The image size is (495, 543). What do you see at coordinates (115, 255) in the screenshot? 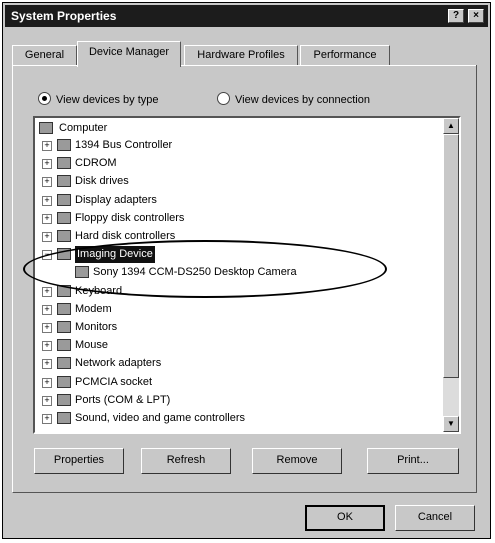
I see `tree-item-label: Imaging Device` at bounding box center [115, 255].